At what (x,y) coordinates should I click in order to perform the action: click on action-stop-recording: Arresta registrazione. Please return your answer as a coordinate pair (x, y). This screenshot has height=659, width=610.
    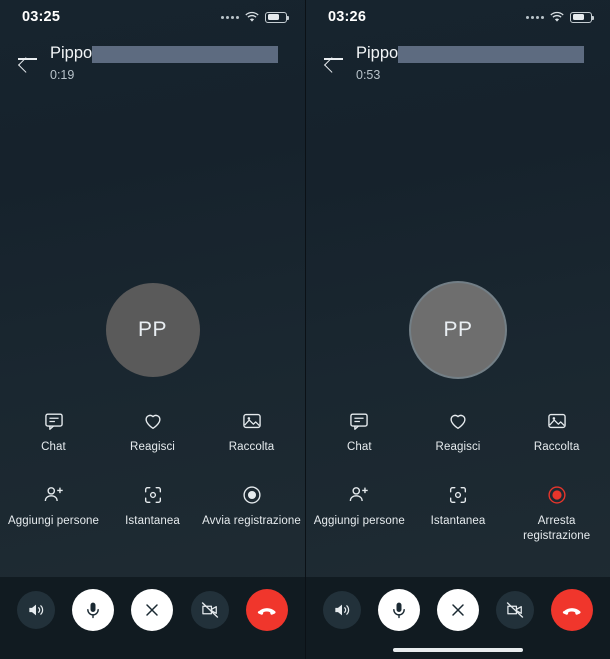
    Looking at the image, I should click on (556, 508).